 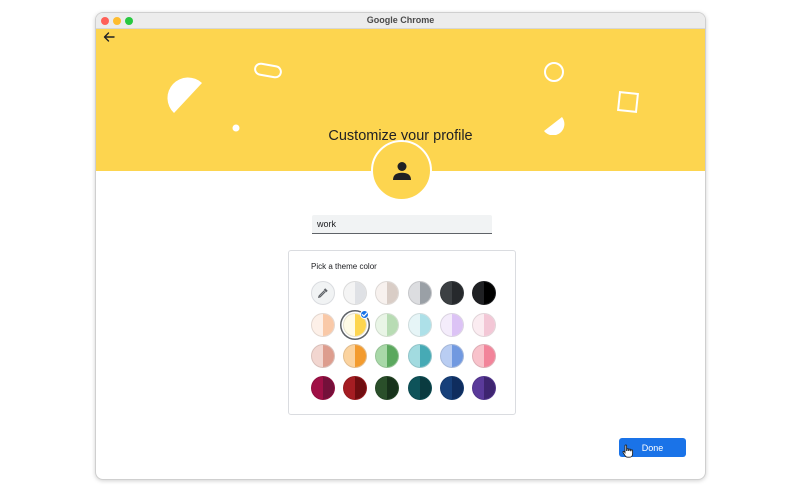 I want to click on hand-cursor-icon, so click(x=628, y=451).